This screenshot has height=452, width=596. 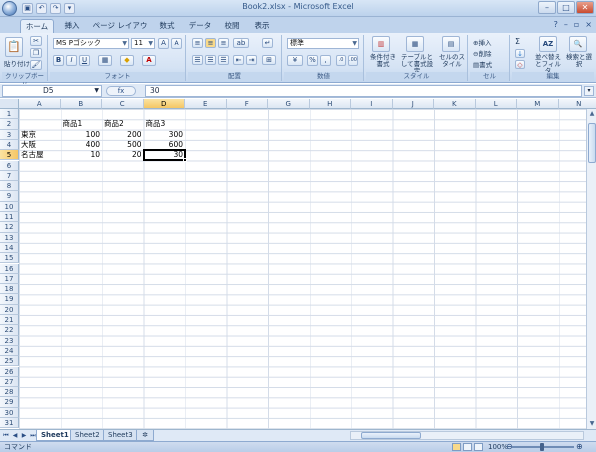 What do you see at coordinates (165, 124) in the screenshot?
I see `cell-d2: 商品3` at bounding box center [165, 124].